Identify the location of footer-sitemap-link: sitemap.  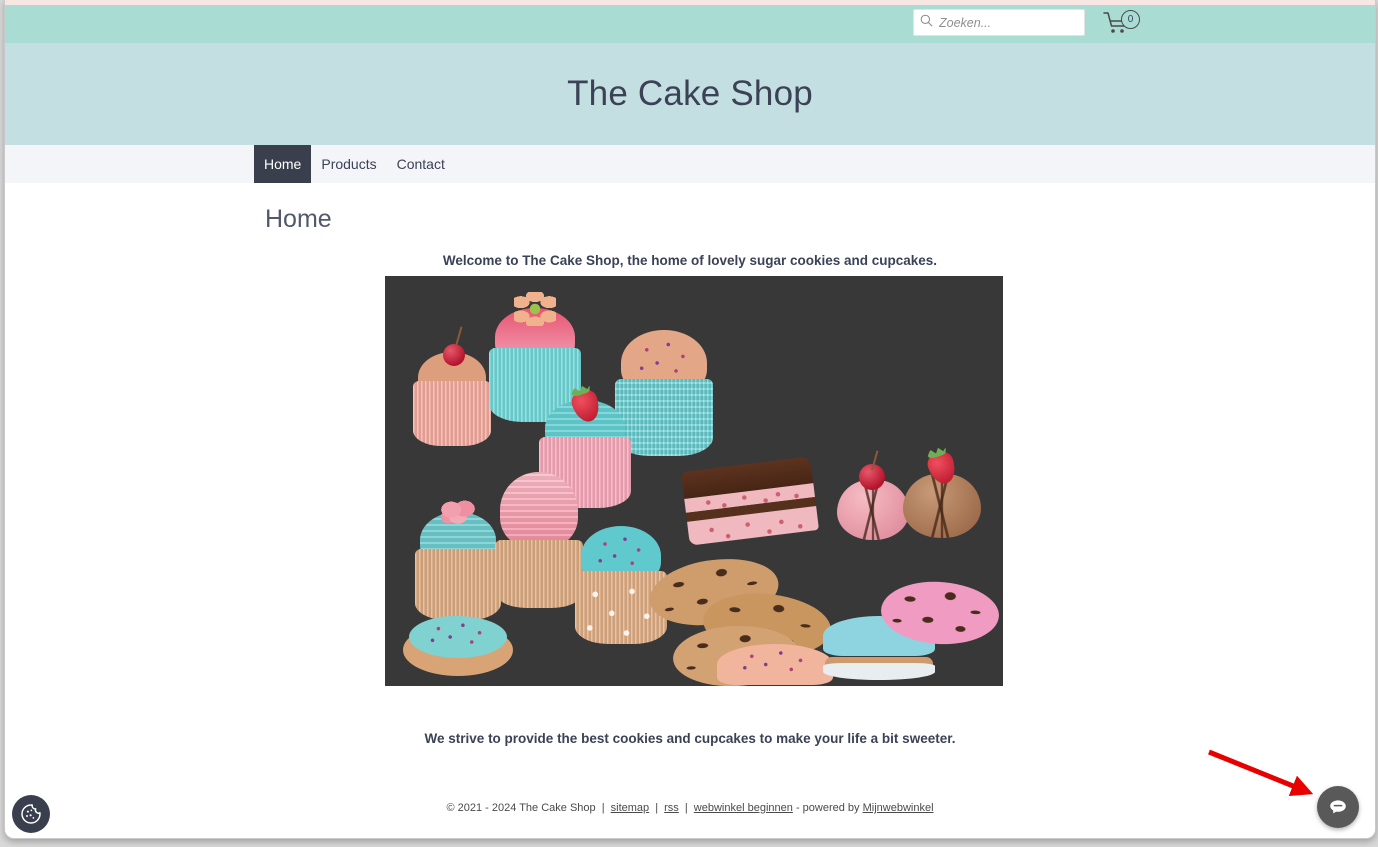
(630, 808).